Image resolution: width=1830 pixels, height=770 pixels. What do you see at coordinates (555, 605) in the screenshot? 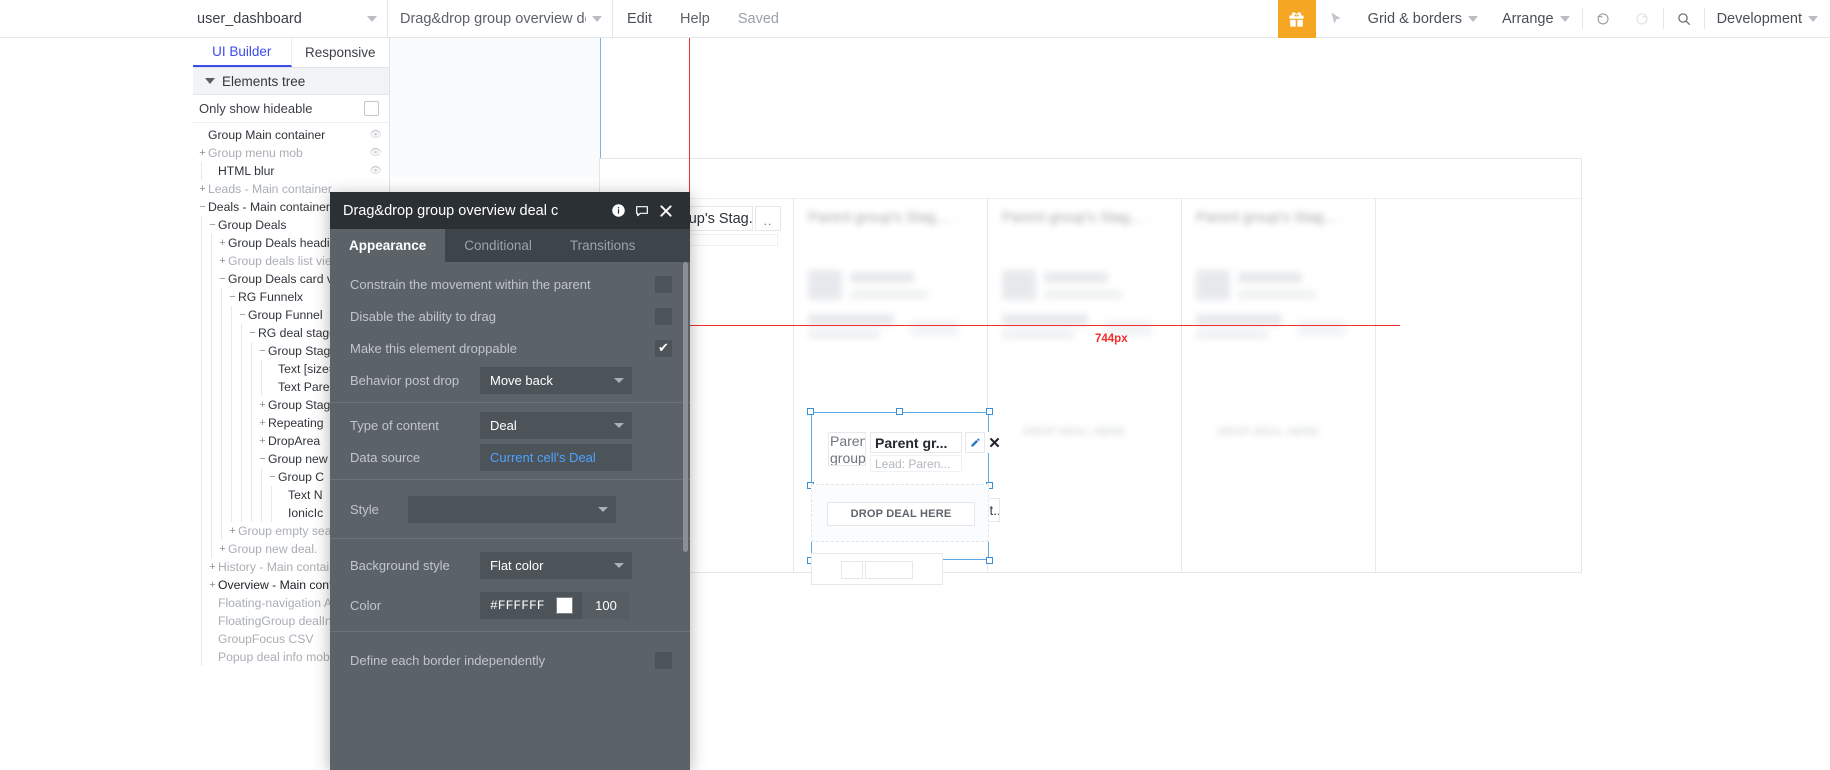
I see `color-field: #FFFFFF 100` at bounding box center [555, 605].